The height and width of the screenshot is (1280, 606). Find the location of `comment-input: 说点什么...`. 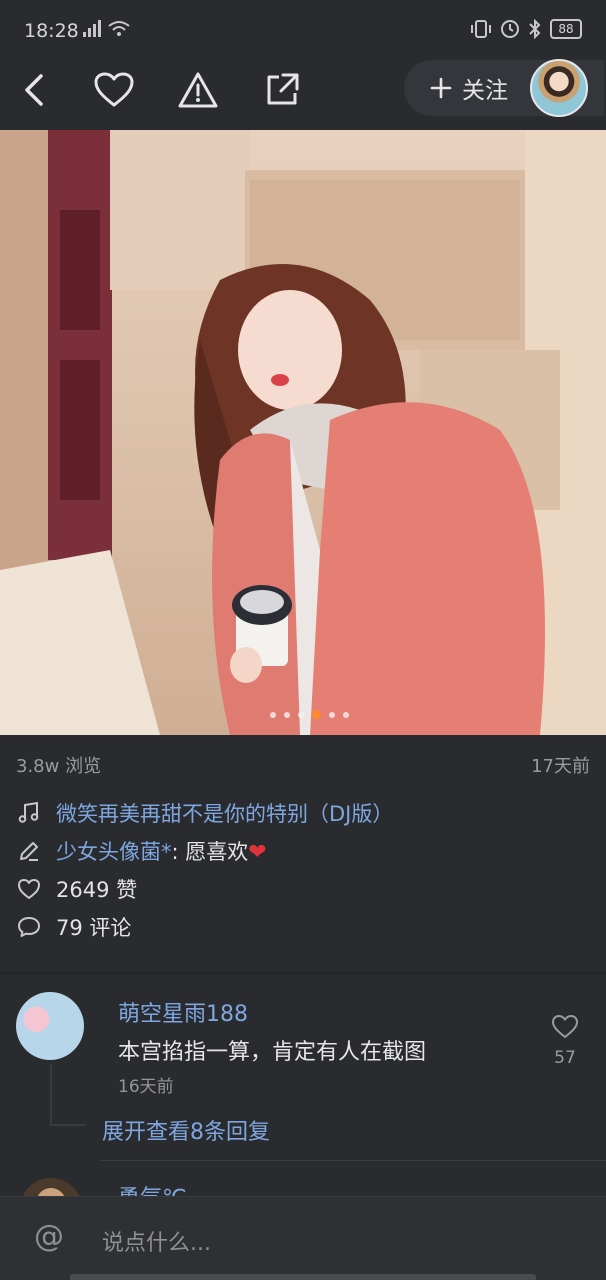

comment-input: 说点什么... is located at coordinates (156, 1241).